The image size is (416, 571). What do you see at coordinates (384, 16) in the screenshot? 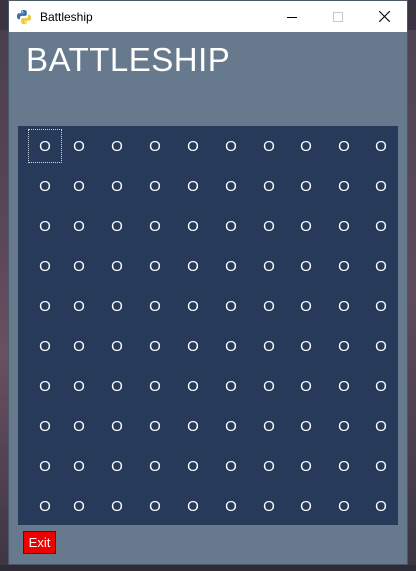
I see `close-button` at bounding box center [384, 16].